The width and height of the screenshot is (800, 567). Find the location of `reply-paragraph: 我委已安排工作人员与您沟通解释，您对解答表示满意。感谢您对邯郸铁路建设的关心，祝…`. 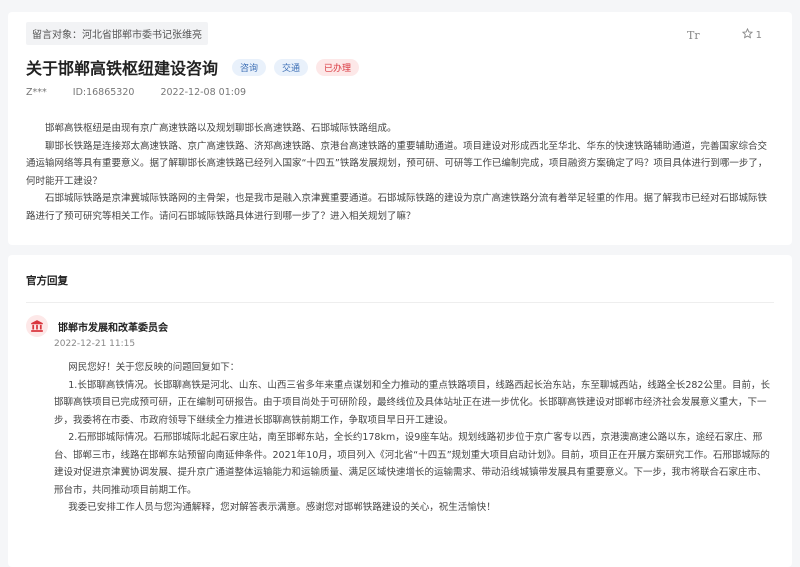

reply-paragraph: 我委已安排工作人员与您沟通解释，您对解答表示满意。感谢您对邯郸铁路建设的关心，祝… is located at coordinates (282, 507).